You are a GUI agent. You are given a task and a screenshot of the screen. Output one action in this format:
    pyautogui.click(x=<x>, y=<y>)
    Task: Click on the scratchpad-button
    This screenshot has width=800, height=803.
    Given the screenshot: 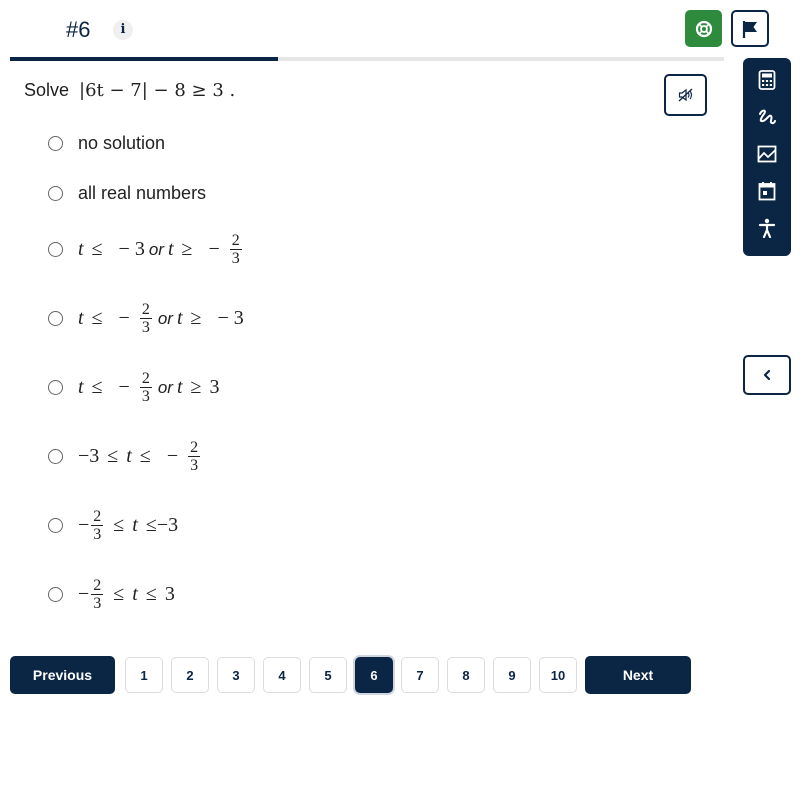 What is the action you would take?
    pyautogui.click(x=767, y=117)
    